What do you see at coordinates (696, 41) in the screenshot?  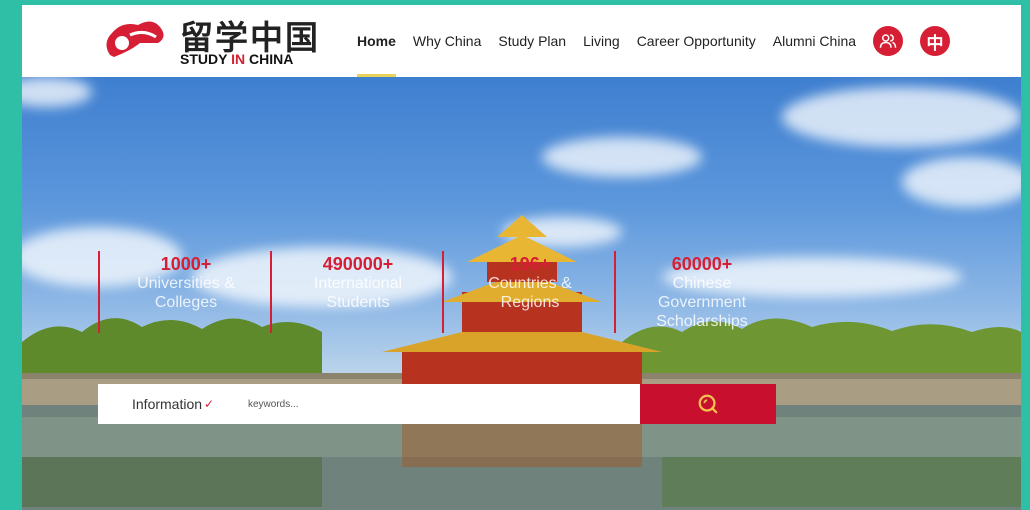 I see `nav-item-career-opportunity: Career Opportunity` at bounding box center [696, 41].